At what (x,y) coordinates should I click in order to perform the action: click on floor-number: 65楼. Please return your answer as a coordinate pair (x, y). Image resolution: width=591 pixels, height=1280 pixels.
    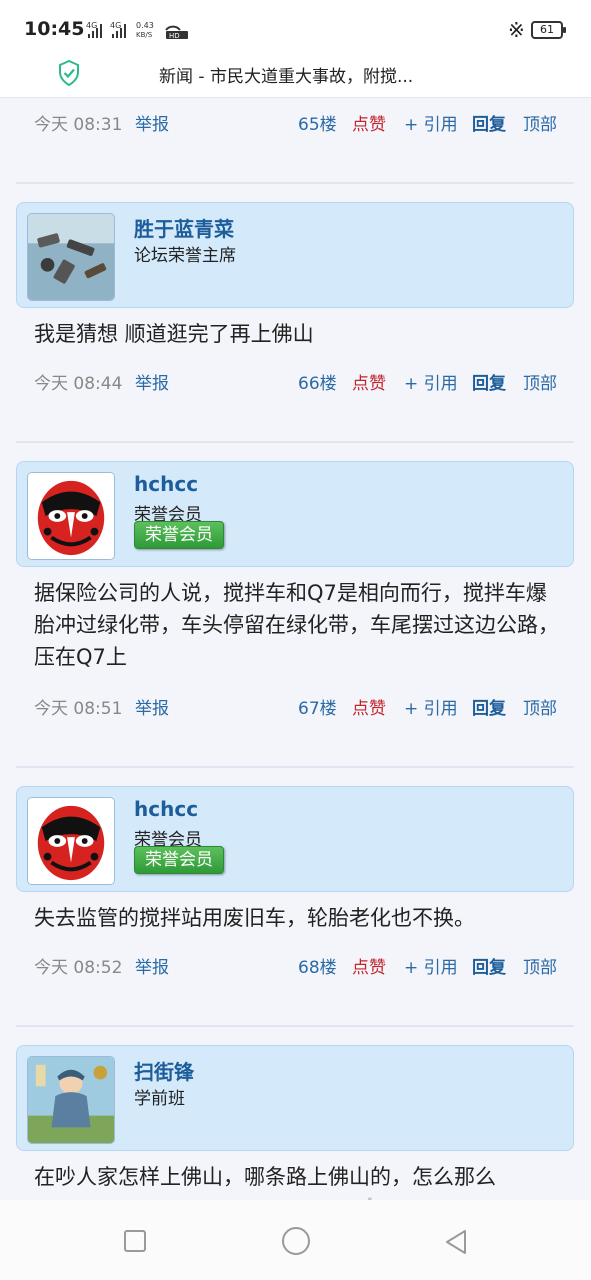
    Looking at the image, I should click on (317, 122).